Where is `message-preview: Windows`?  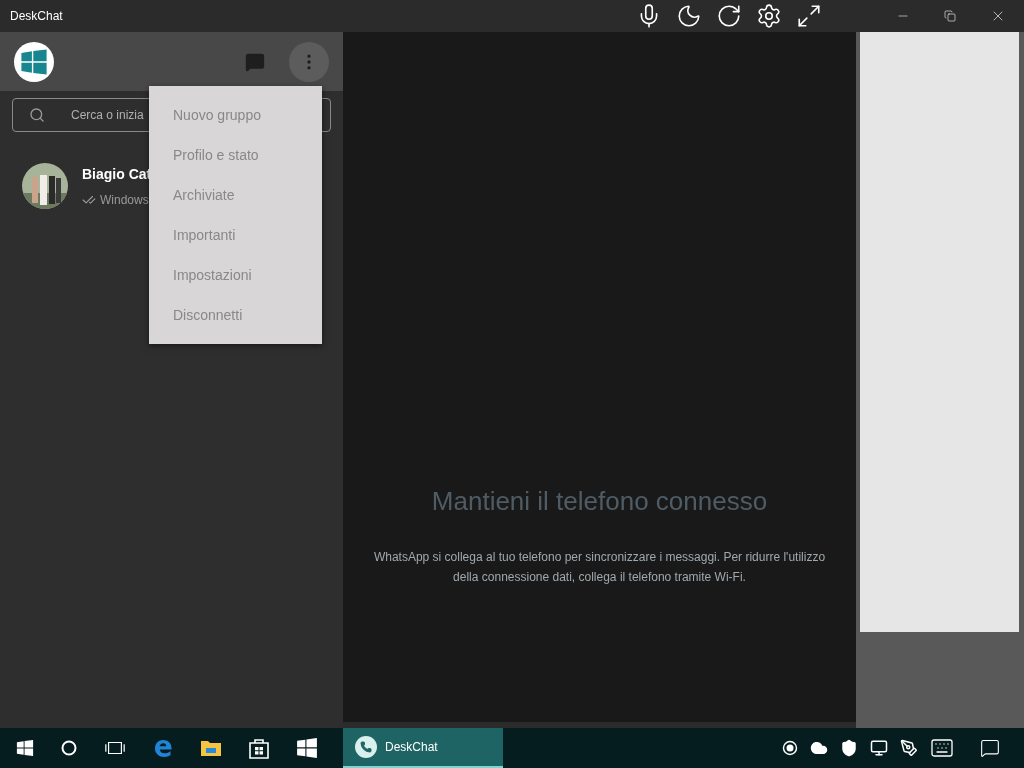
message-preview: Windows is located at coordinates (124, 200).